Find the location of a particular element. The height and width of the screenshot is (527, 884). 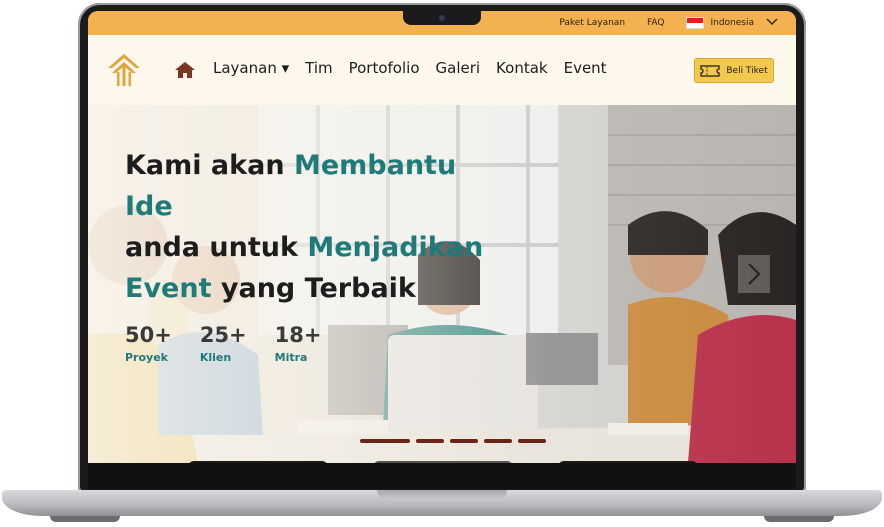

headline-line1: Kami akan is located at coordinates (209, 165).